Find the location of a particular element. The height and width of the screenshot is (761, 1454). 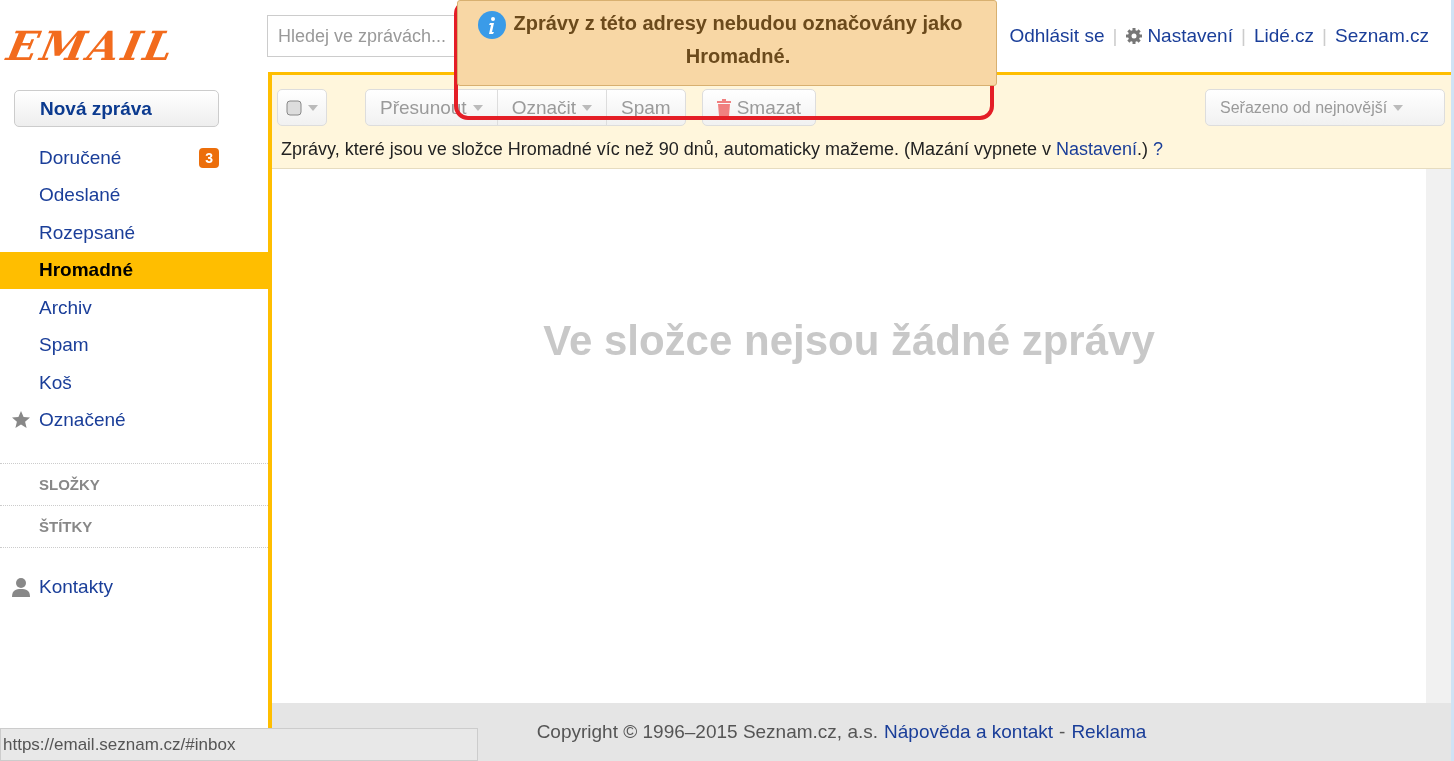

button-label: Spam is located at coordinates (646, 107).